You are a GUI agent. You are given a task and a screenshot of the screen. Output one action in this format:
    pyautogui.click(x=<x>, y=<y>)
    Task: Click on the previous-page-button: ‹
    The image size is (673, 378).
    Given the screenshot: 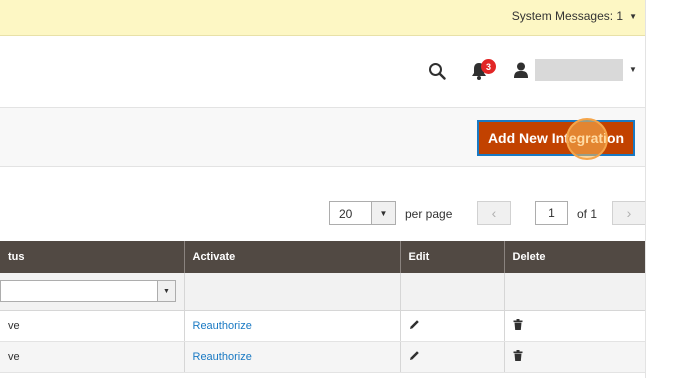 What is the action you would take?
    pyautogui.click(x=494, y=213)
    